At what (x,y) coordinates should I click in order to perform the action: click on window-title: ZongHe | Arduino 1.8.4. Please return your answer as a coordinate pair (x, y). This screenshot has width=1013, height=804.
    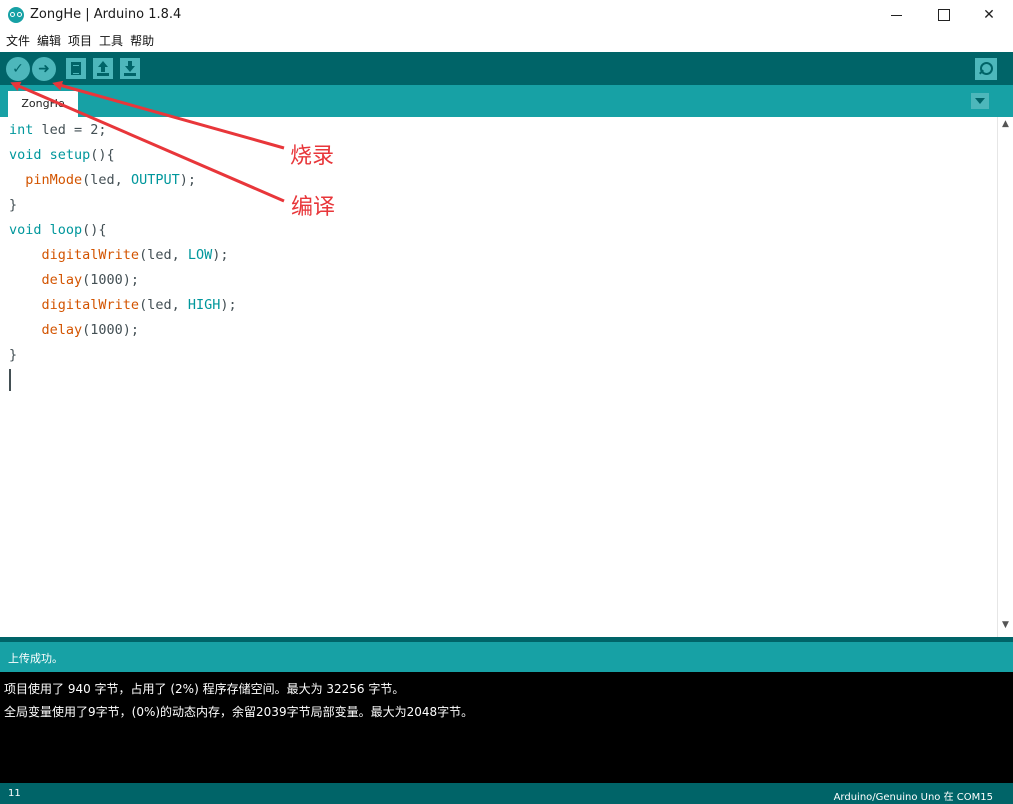
    Looking at the image, I should click on (106, 14).